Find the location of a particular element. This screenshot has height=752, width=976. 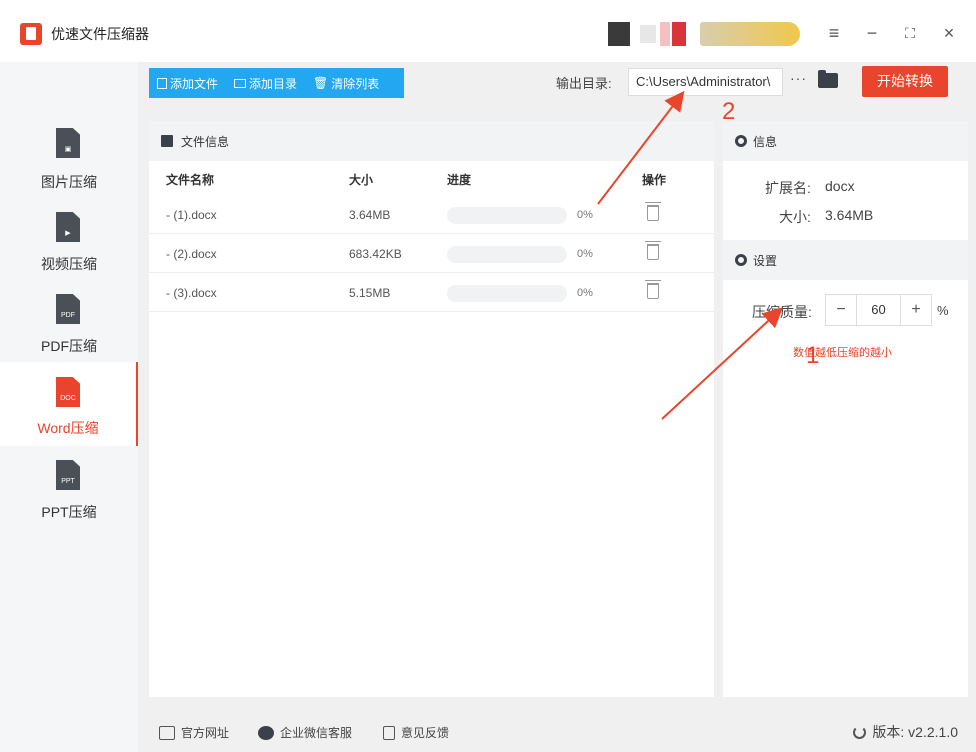

sidebar-item-video: ▶ 视频压缩 is located at coordinates (69, 253).